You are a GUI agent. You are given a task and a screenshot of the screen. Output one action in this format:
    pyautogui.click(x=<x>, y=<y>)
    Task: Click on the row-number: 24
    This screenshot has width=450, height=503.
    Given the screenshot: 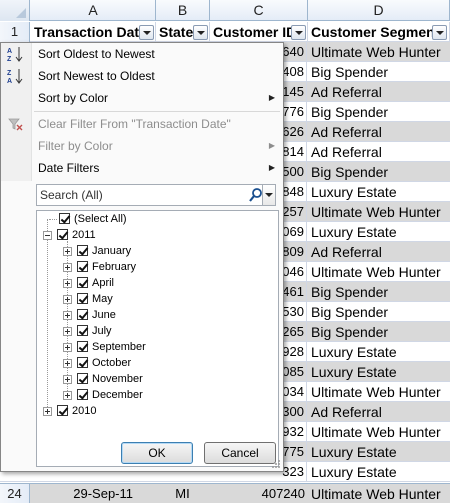 What is the action you would take?
    pyautogui.click(x=15, y=493)
    